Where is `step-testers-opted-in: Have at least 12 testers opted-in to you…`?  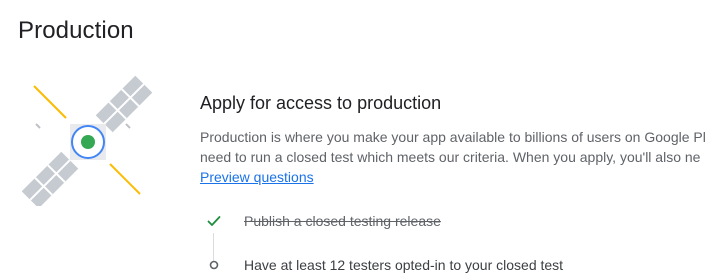
step-testers-opted-in: Have at least 12 testers opted-in to you… is located at coordinates (463, 265).